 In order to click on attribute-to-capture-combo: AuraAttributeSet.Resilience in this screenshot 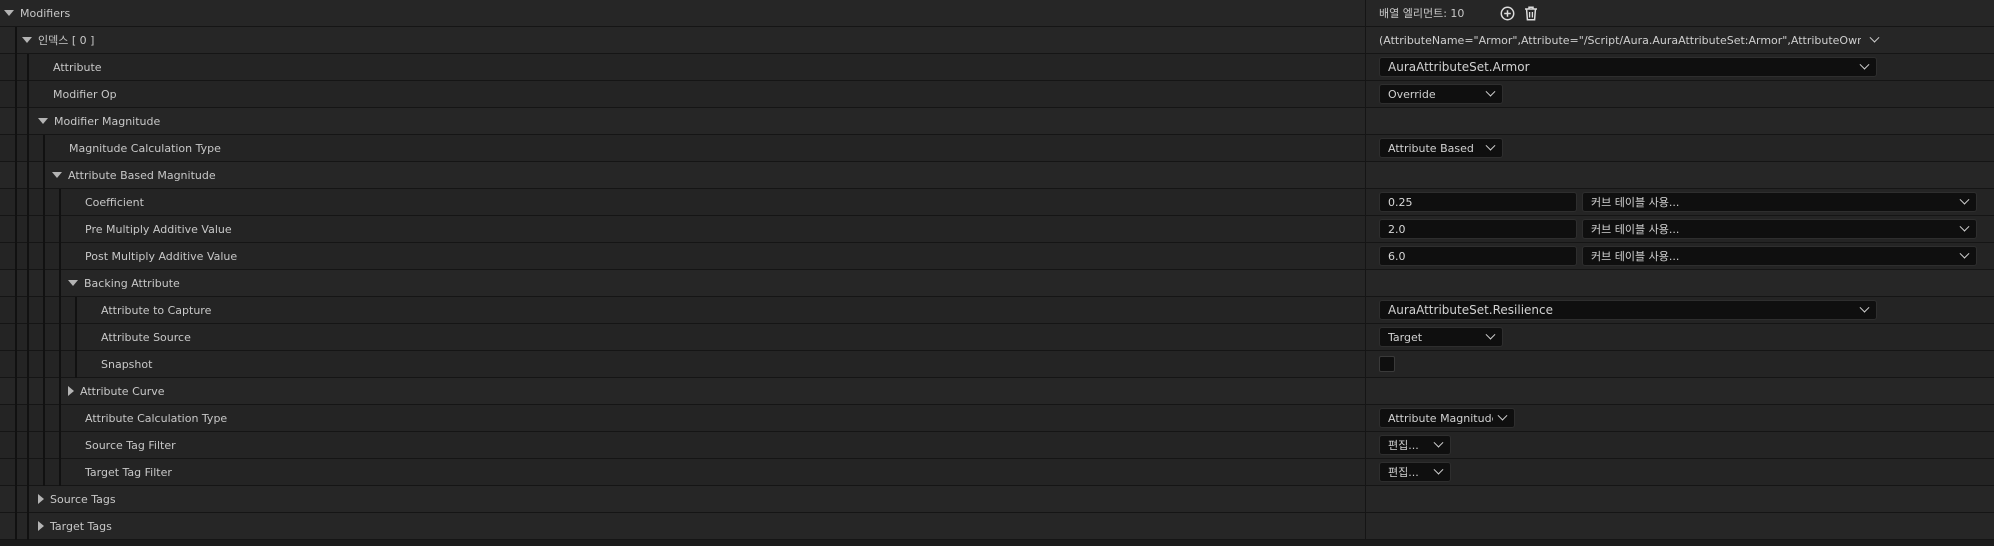, I will do `click(1628, 310)`.